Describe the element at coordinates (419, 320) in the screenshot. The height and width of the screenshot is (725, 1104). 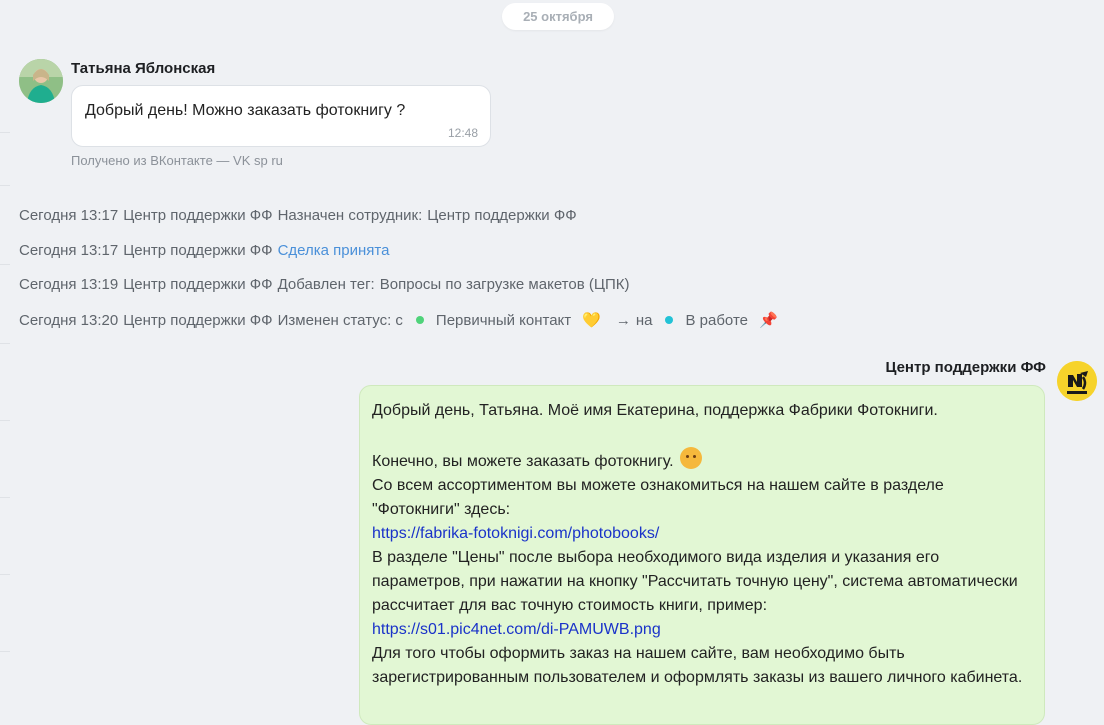
I see `status-dot-green-icon` at that location.